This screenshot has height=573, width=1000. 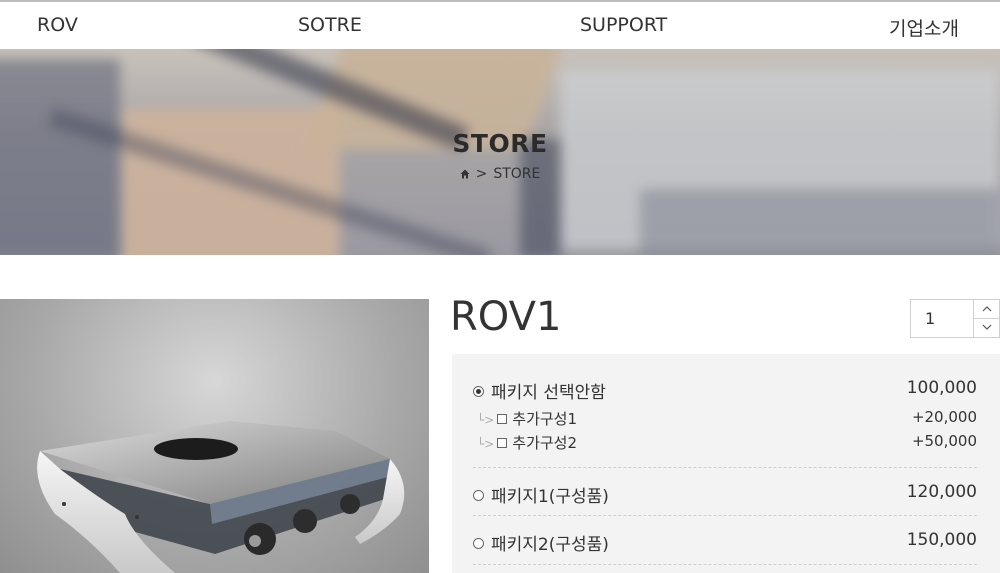 I want to click on quantity-up-button, so click(x=986, y=309).